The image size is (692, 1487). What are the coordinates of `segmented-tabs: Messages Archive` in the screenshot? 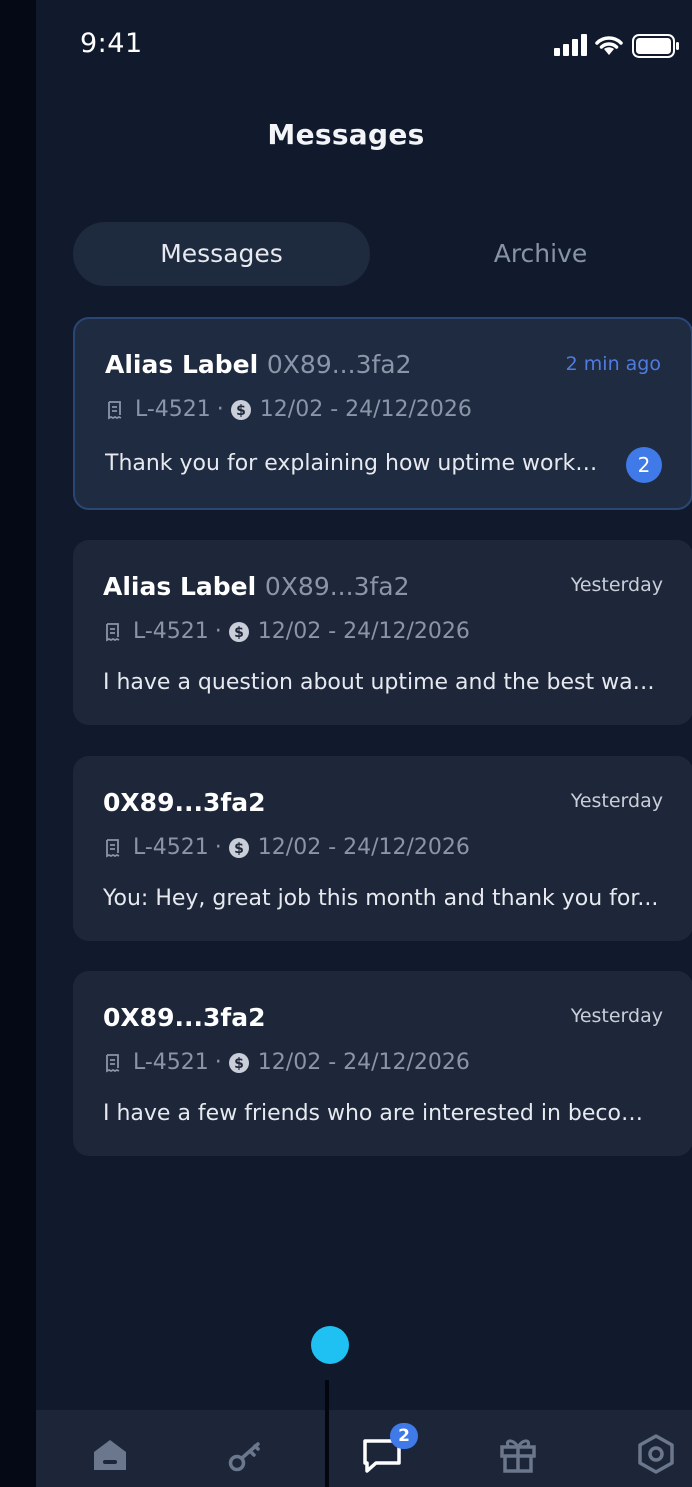 It's located at (382, 255).